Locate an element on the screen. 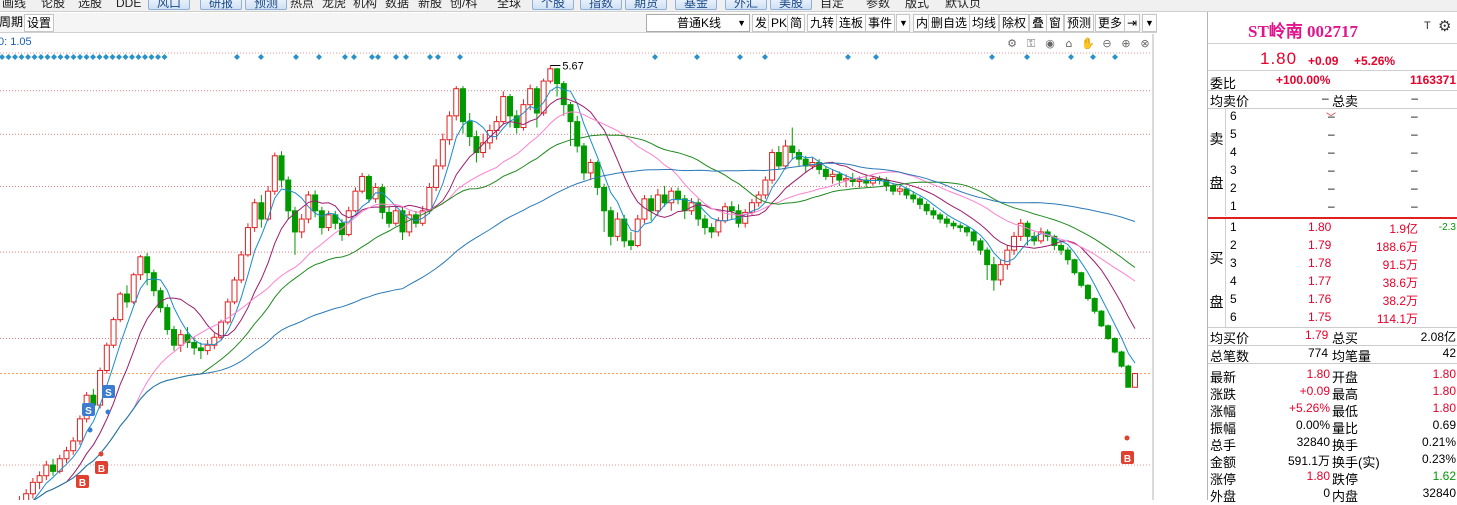 Image resolution: width=1457 pixels, height=505 pixels. chevron-down-icon: ﹀ is located at coordinates (1331, 116).